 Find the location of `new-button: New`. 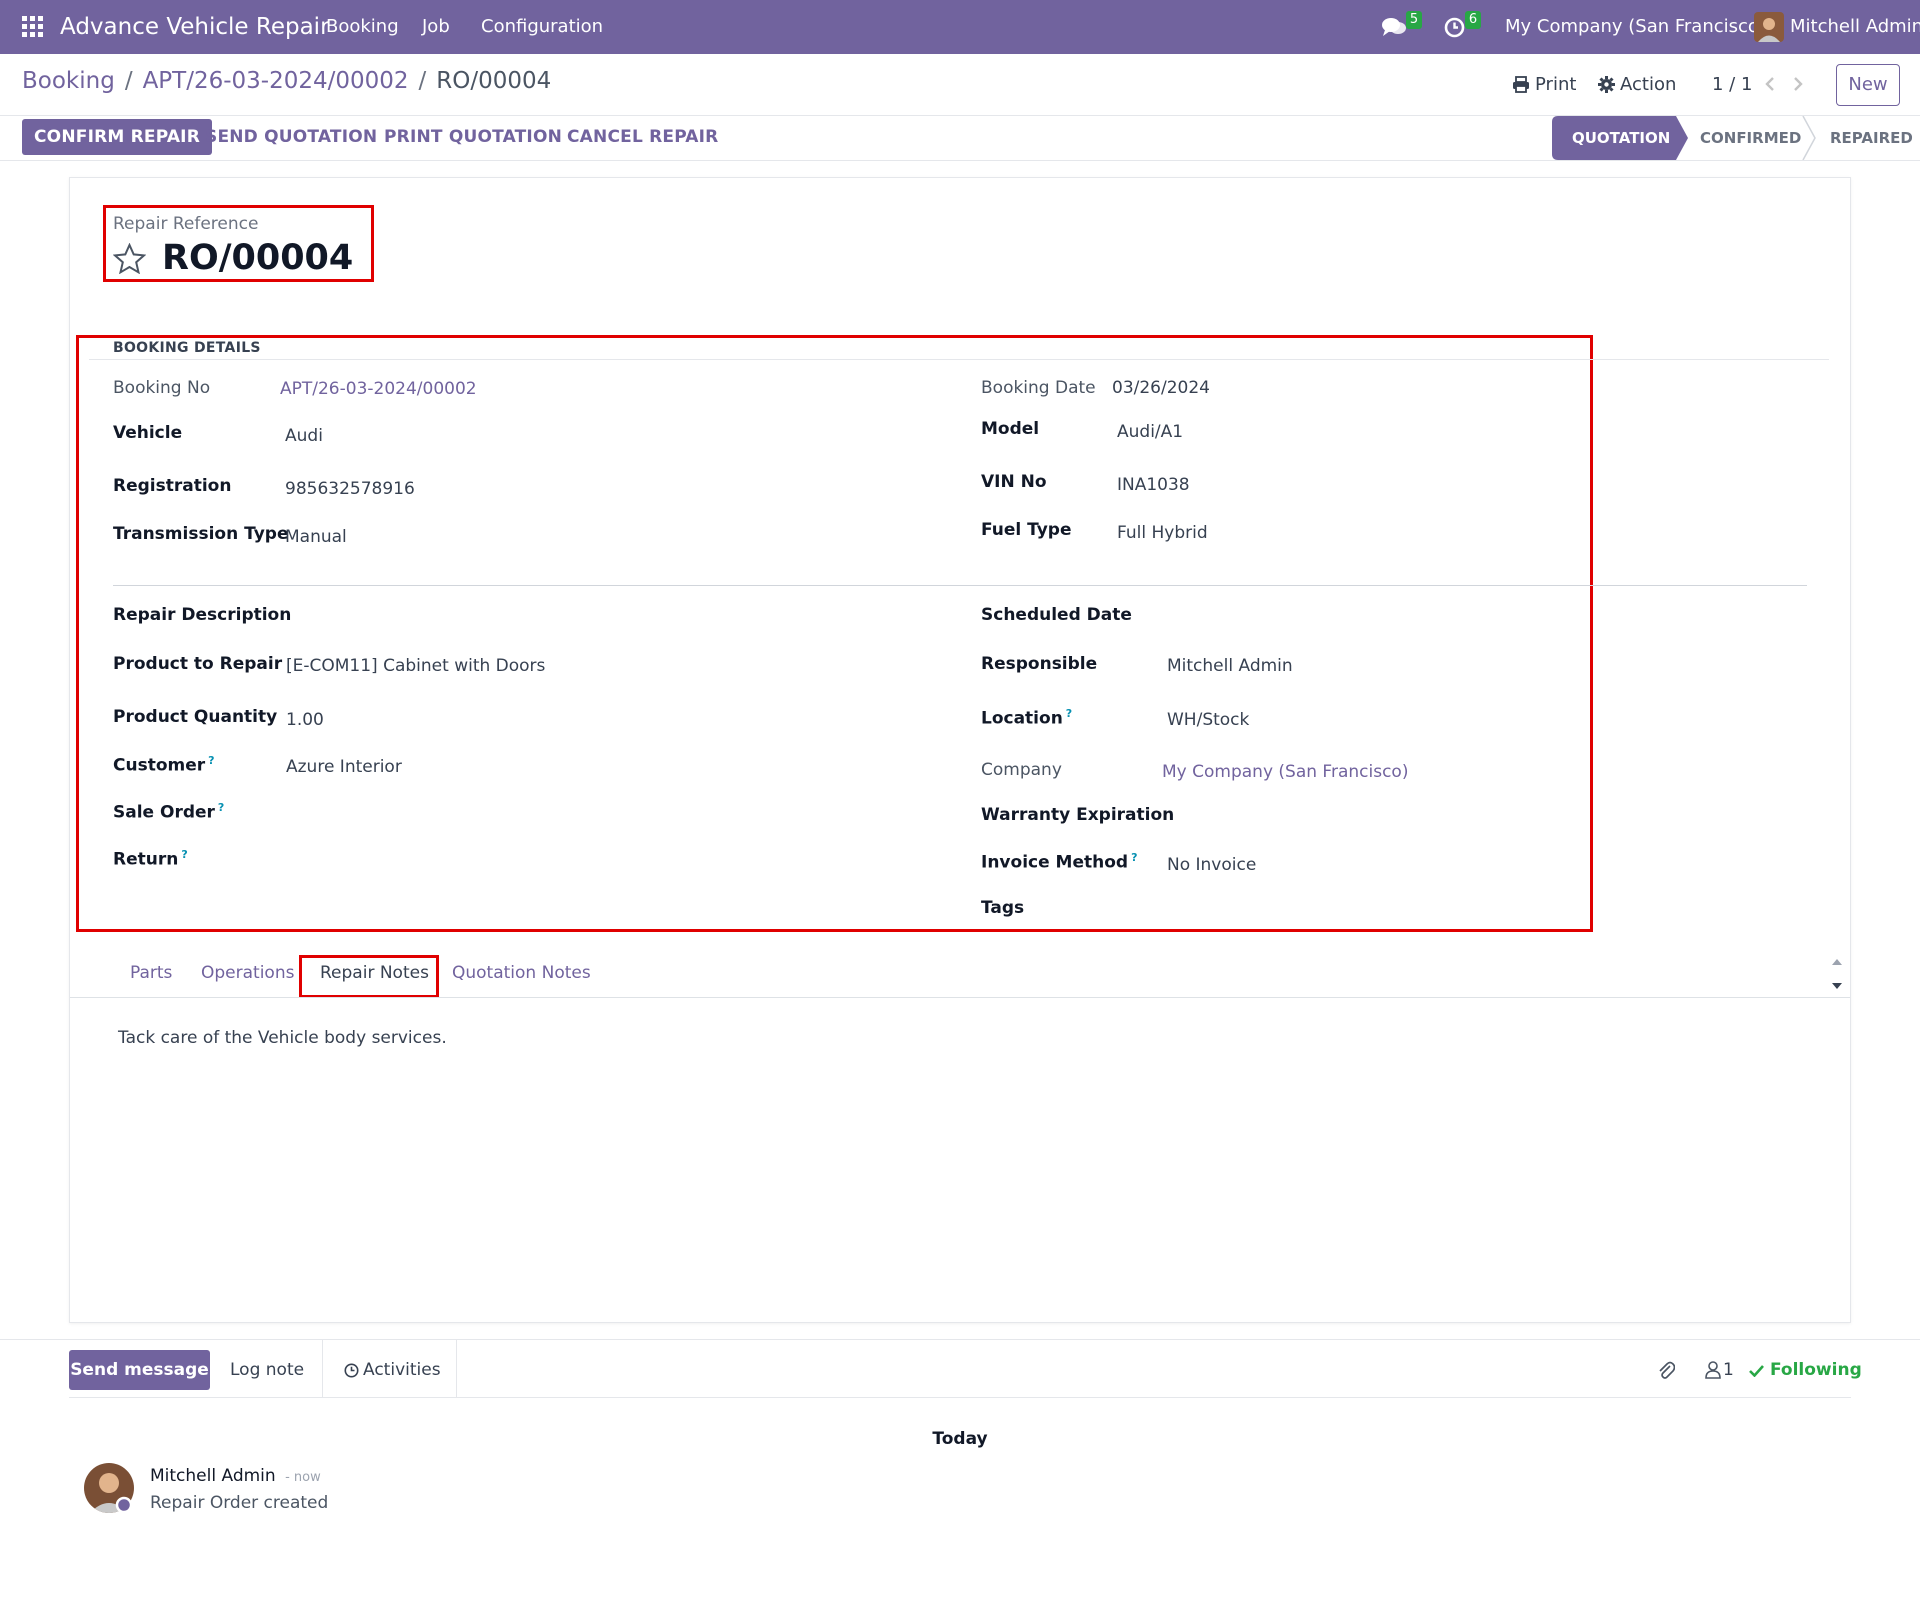

new-button: New is located at coordinates (1868, 85).